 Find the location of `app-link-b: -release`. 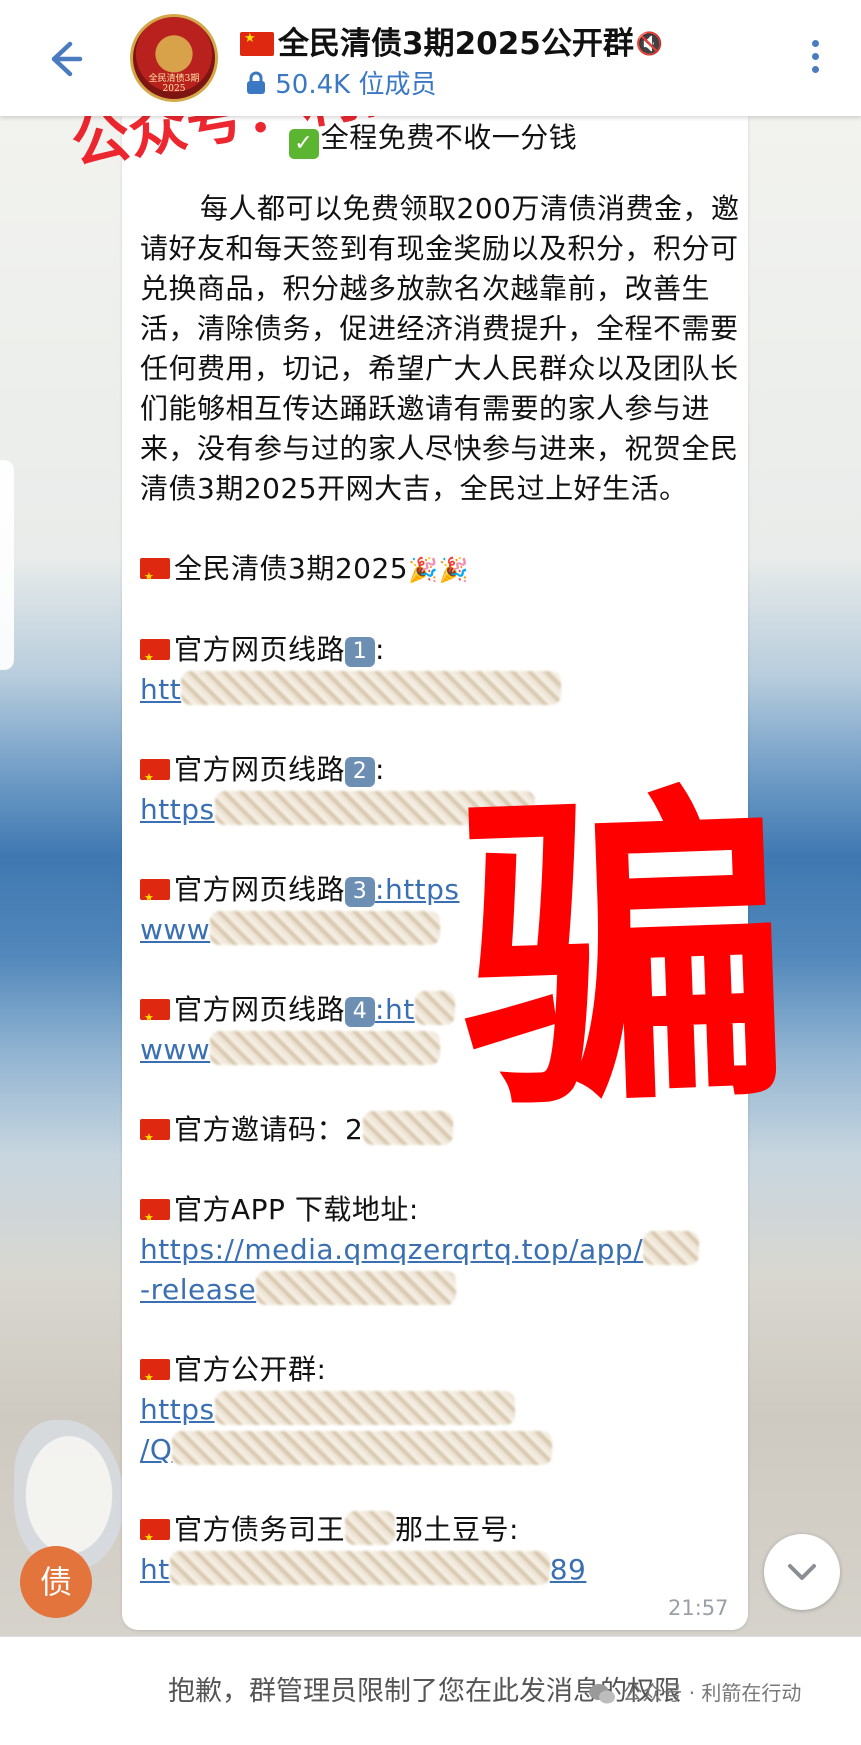

app-link-b: -release is located at coordinates (198, 1289).